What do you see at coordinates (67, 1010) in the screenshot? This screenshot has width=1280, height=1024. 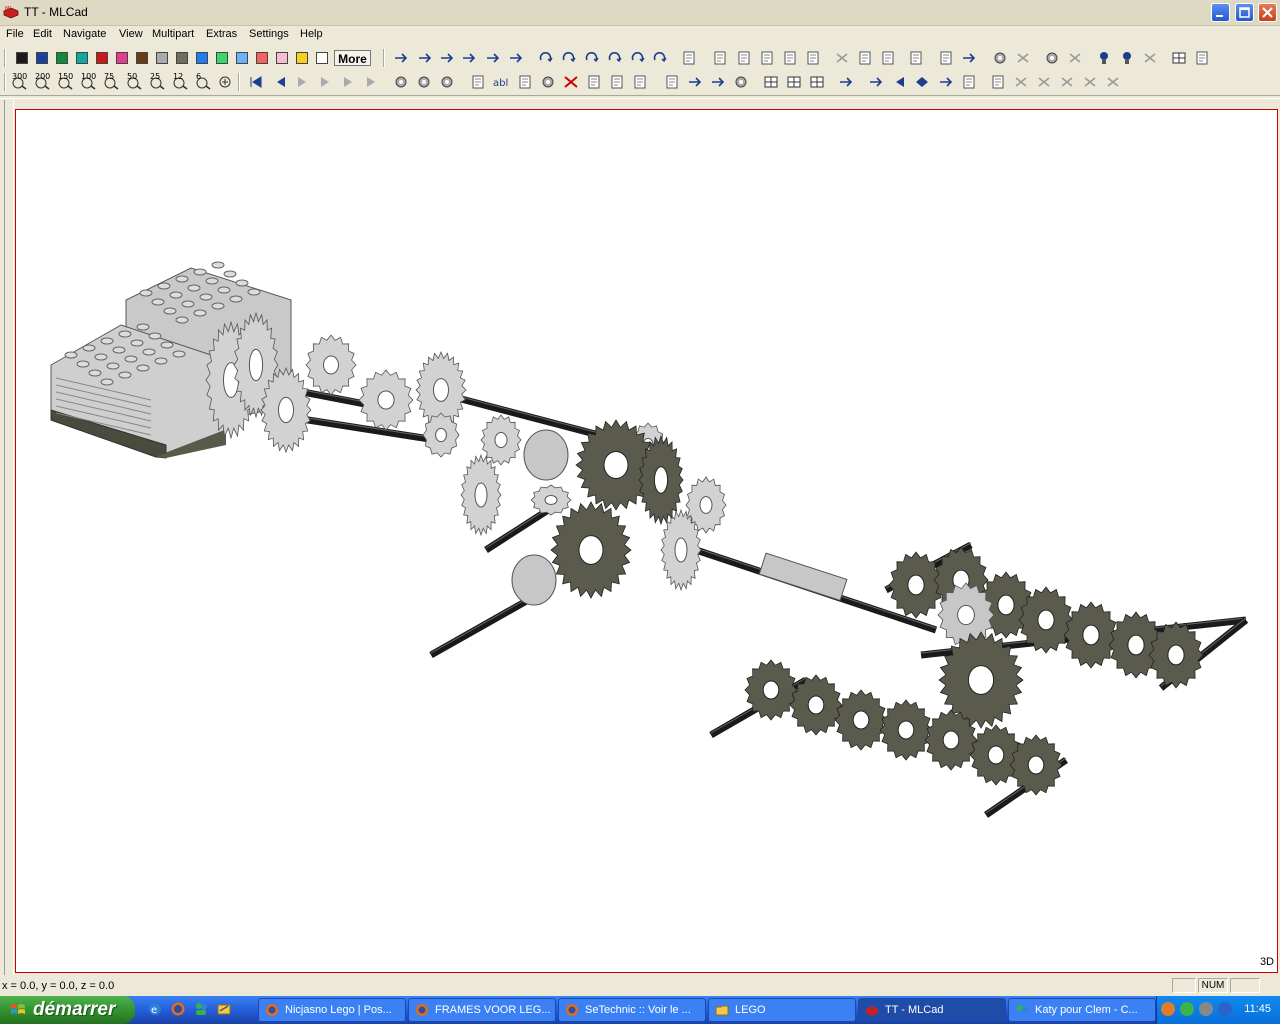 I see `start-button: démarrer` at bounding box center [67, 1010].